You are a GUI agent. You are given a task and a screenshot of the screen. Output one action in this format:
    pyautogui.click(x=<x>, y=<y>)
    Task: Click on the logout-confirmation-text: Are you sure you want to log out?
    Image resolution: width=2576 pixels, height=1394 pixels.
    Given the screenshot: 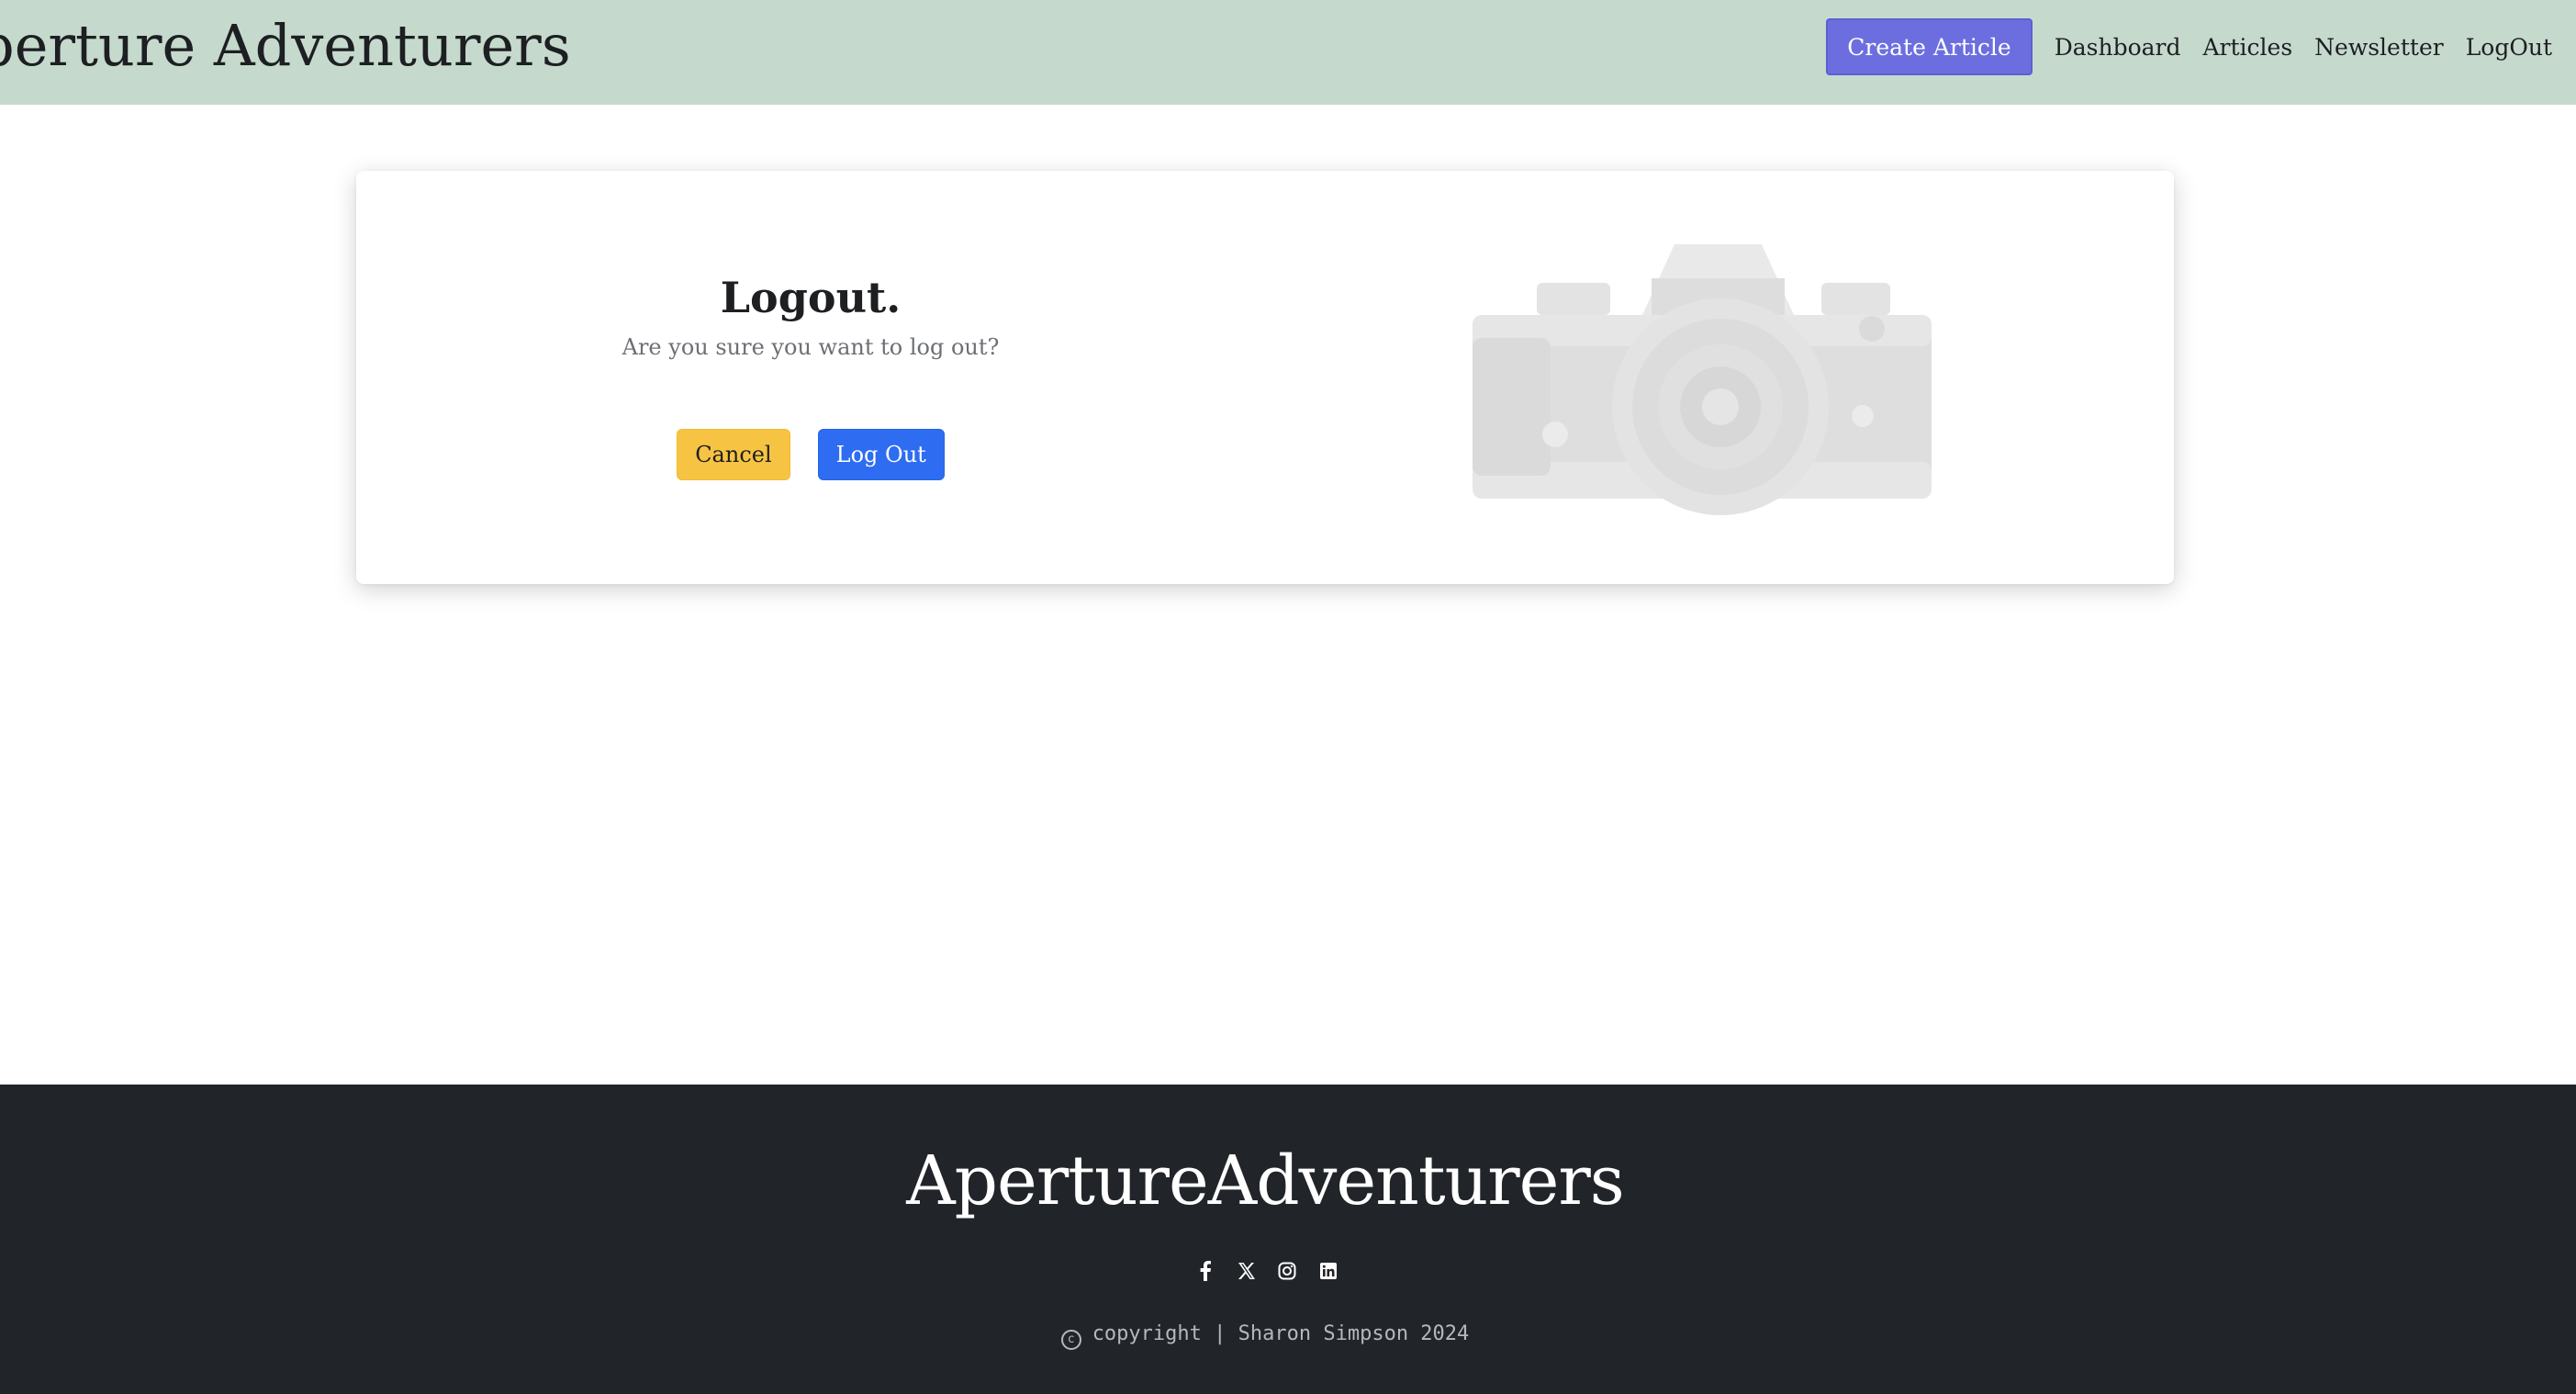 What is the action you would take?
    pyautogui.click(x=811, y=347)
    